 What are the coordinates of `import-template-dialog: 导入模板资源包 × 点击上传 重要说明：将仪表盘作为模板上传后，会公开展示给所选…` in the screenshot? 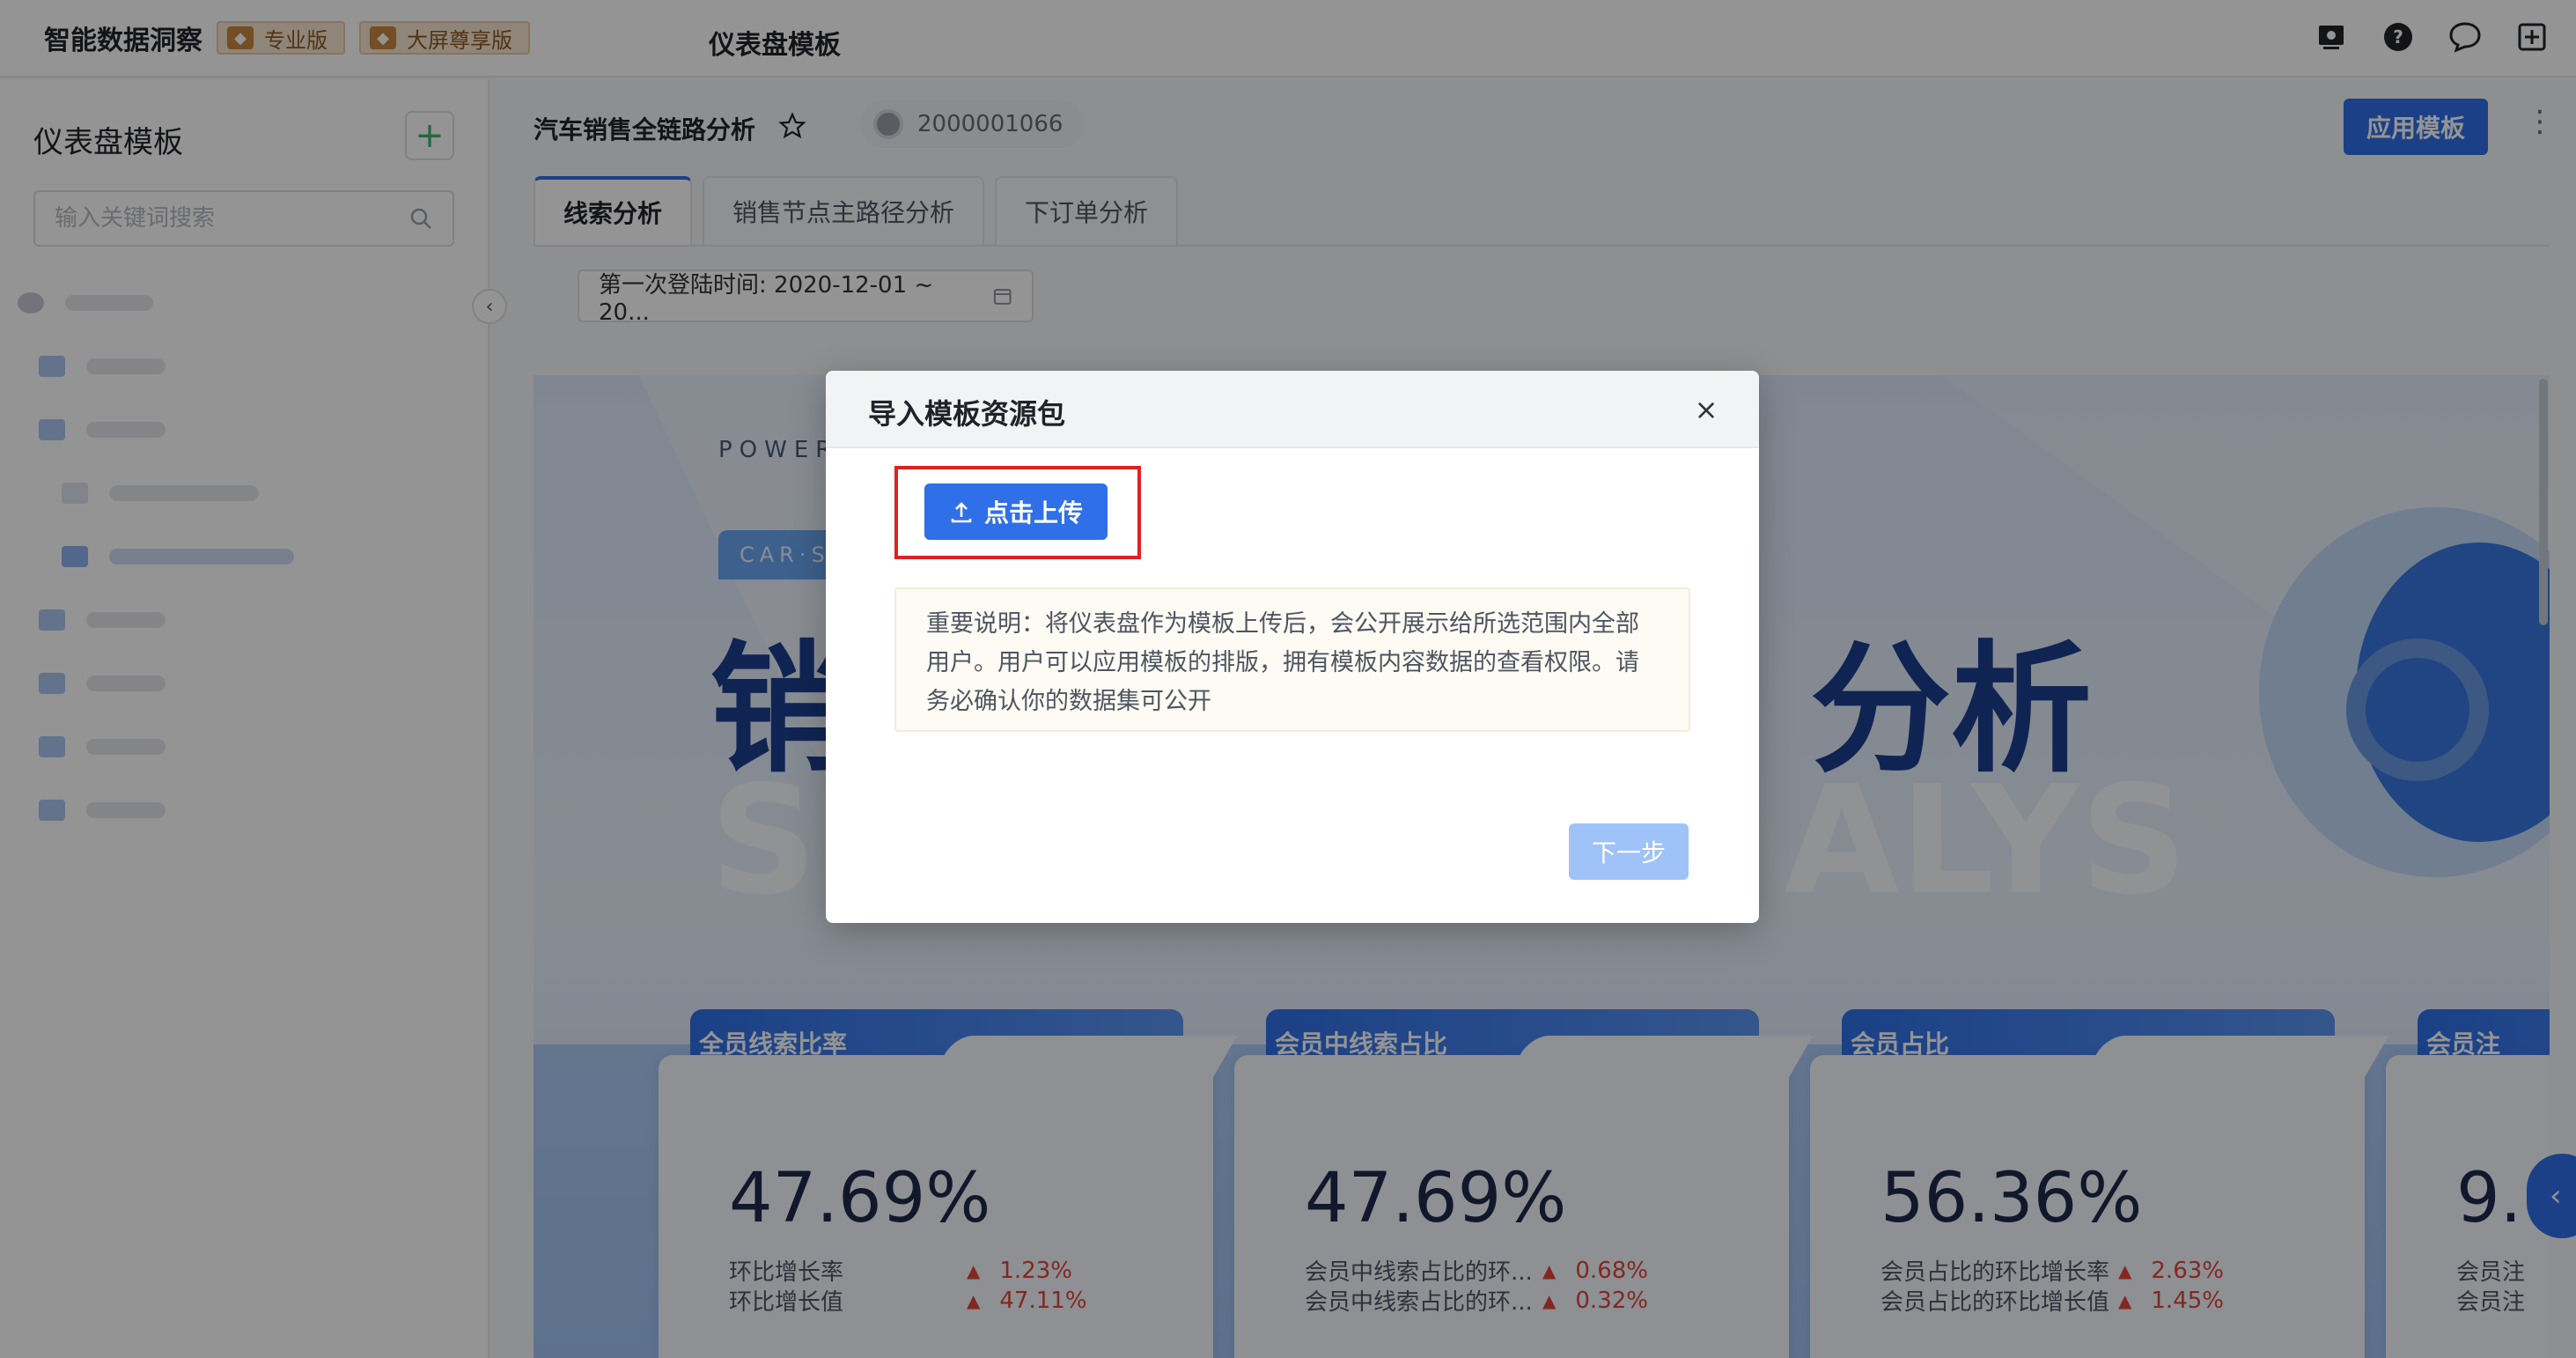 It's located at (1292, 647).